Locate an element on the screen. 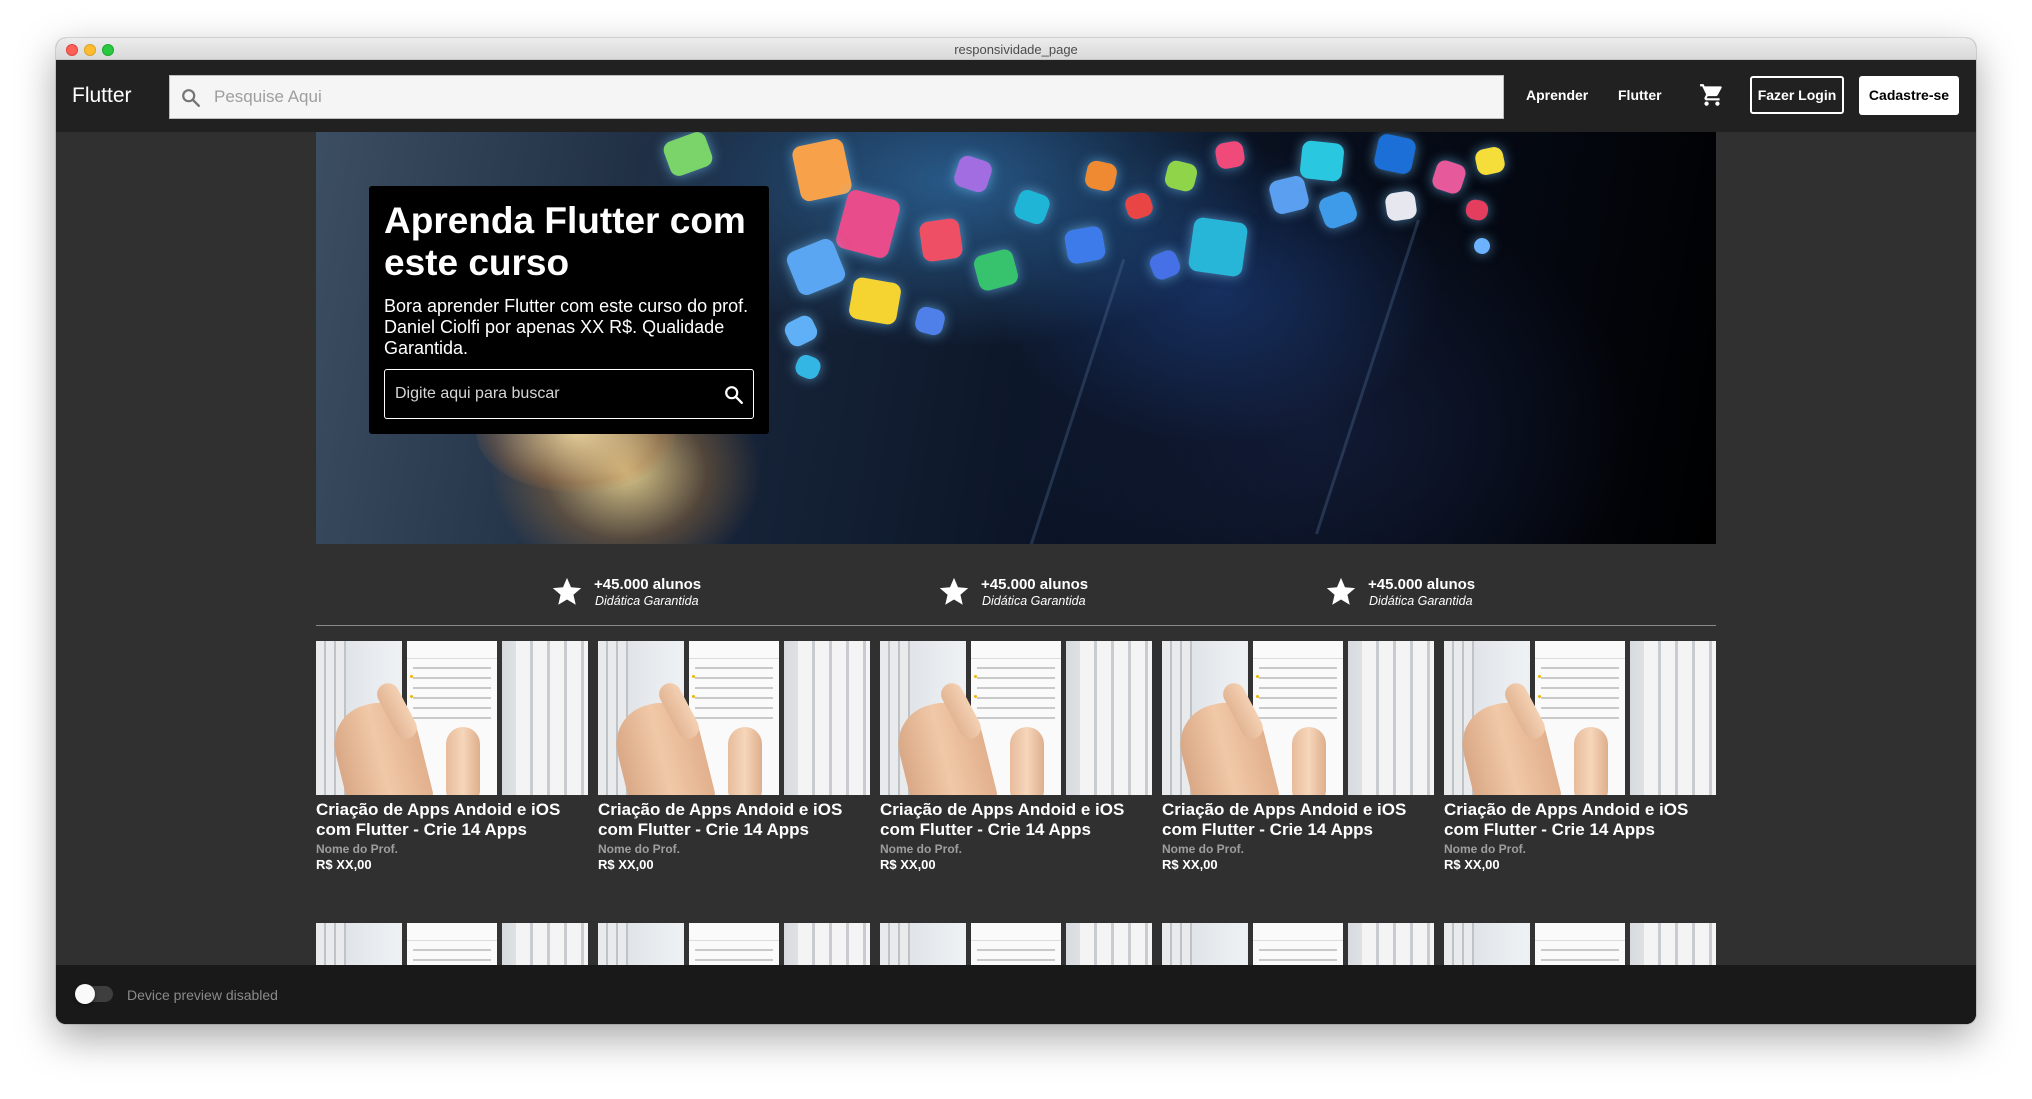 The image size is (2032, 1099). hero-search-box is located at coordinates (569, 394).